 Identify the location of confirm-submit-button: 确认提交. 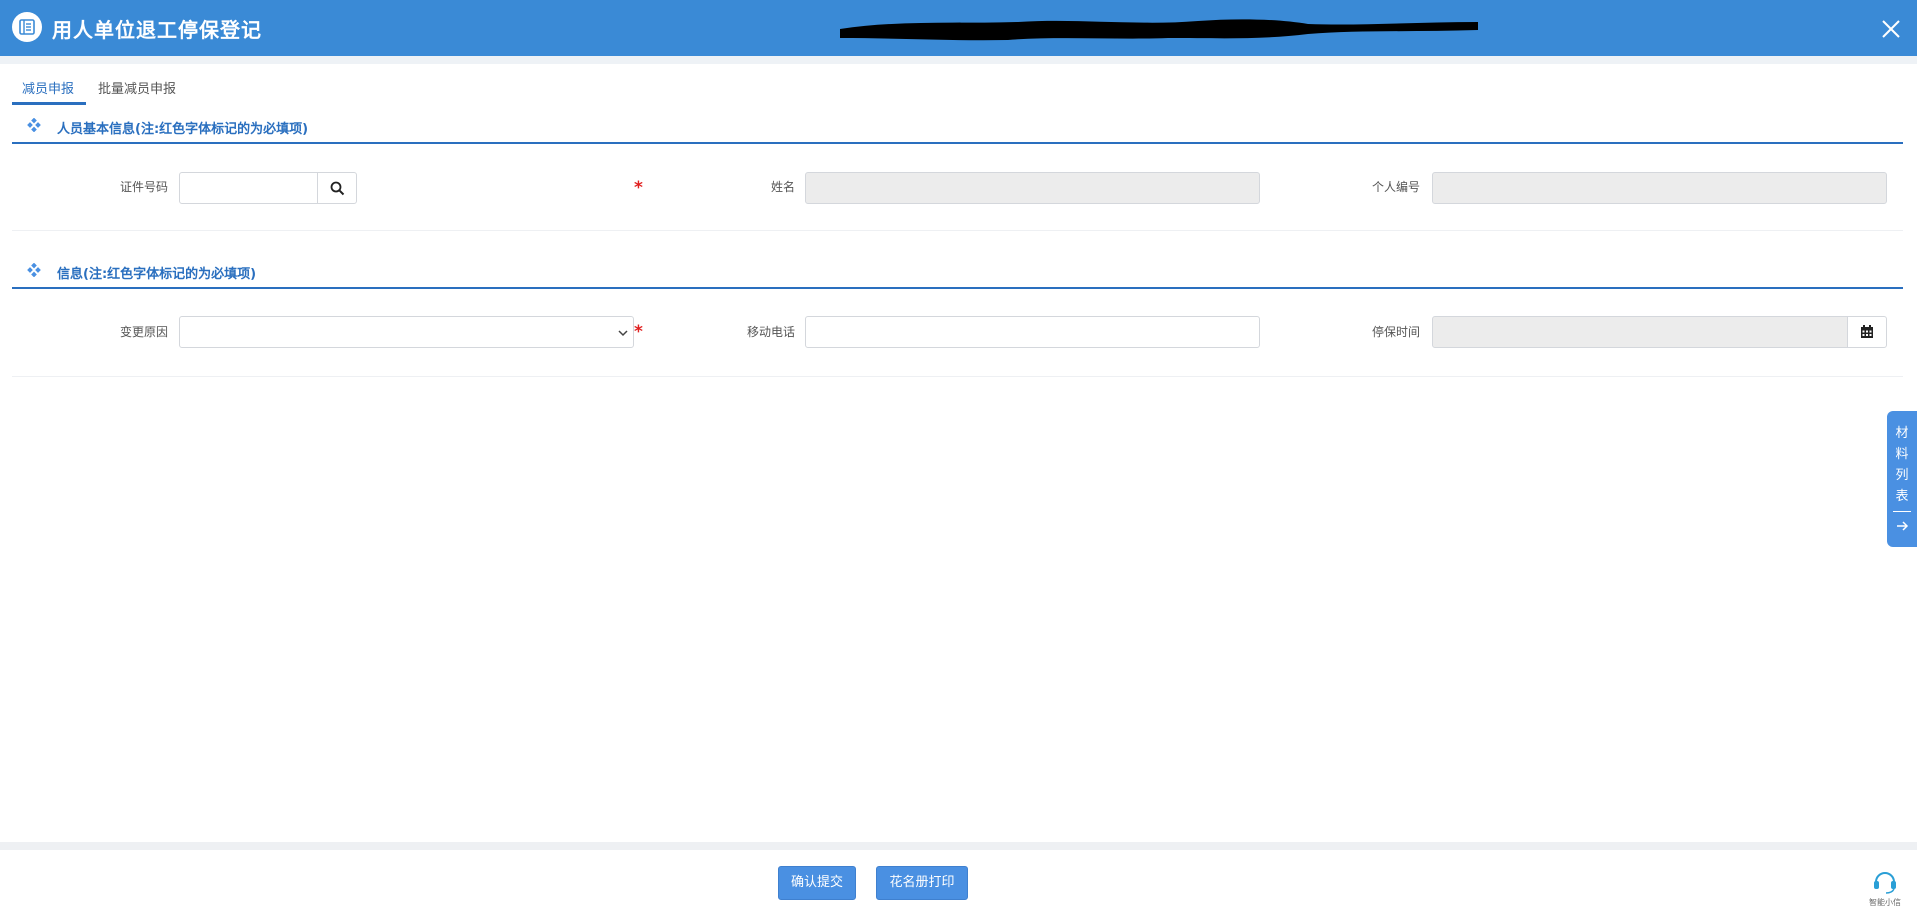
(817, 883).